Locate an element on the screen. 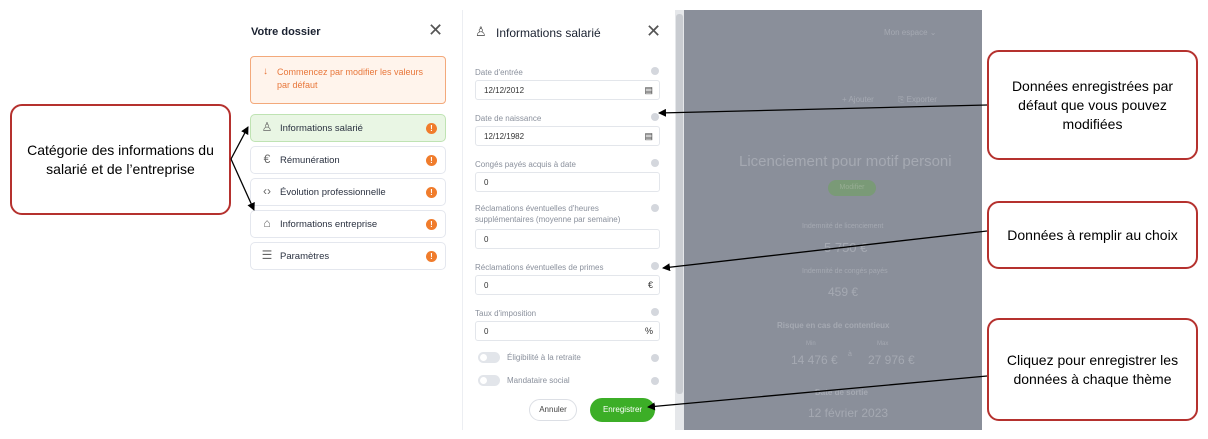 The height and width of the screenshot is (439, 1208). sidebar-item-evolution: ‹› Évolution professionnelle ! is located at coordinates (348, 192).